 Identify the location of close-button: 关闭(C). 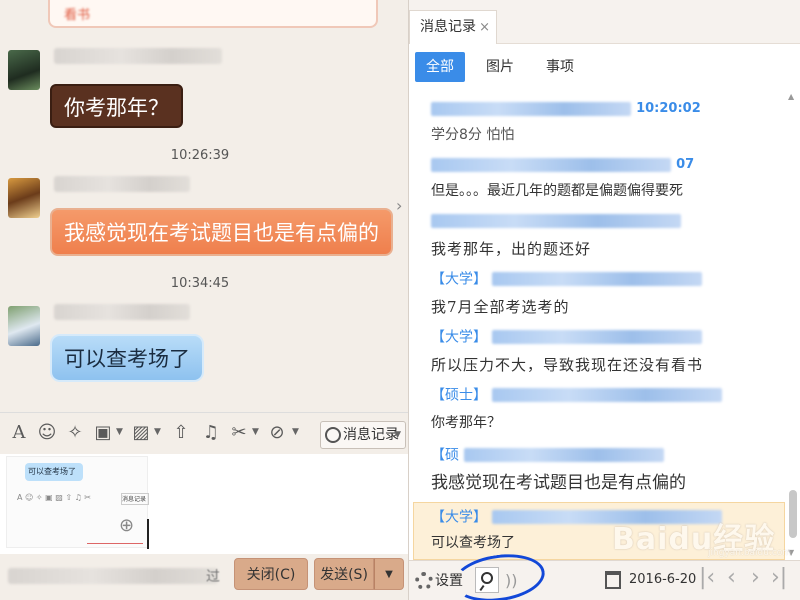
(271, 574).